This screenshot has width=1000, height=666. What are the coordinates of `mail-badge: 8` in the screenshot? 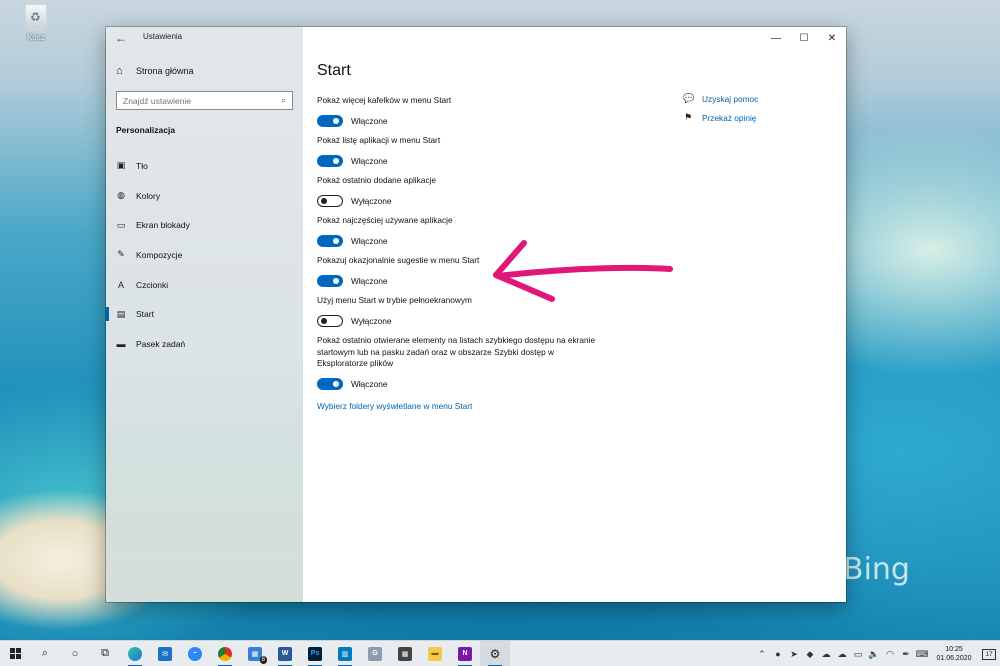 It's located at (263, 659).